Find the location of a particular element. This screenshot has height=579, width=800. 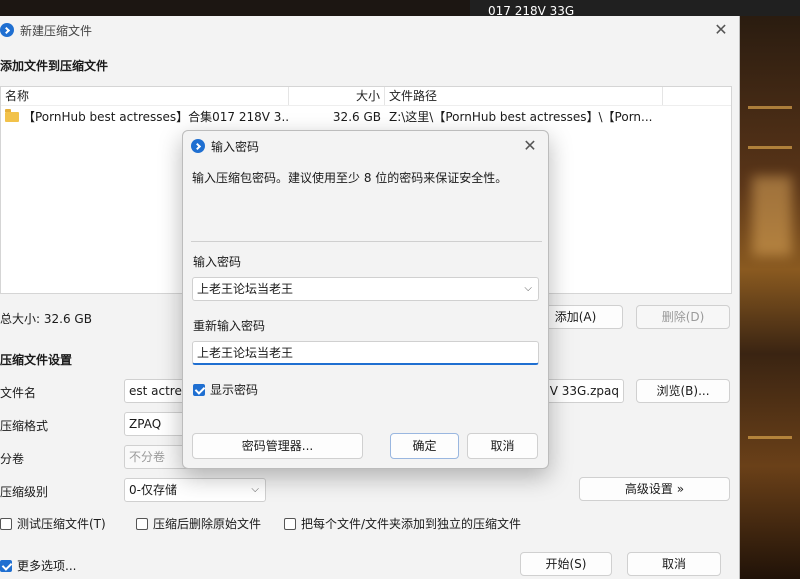

folder-icon is located at coordinates (12, 115).